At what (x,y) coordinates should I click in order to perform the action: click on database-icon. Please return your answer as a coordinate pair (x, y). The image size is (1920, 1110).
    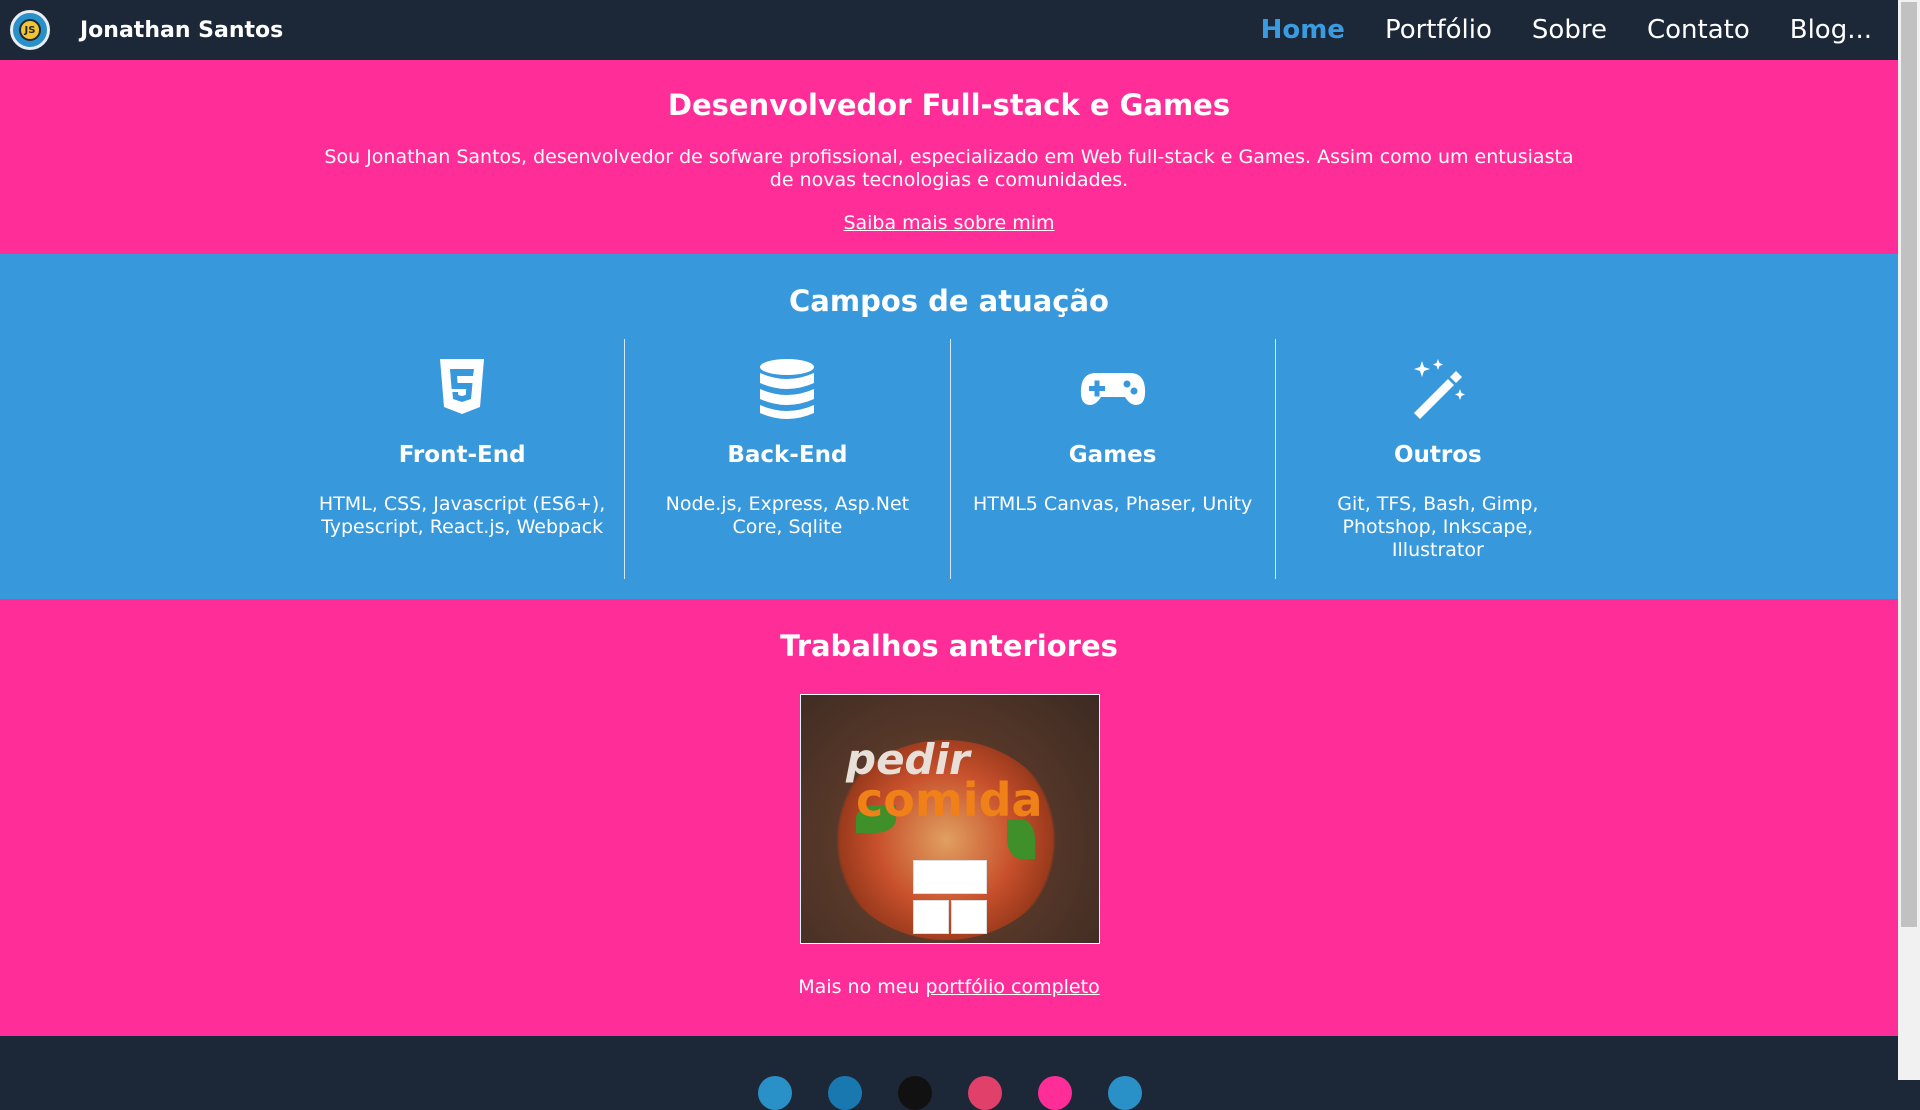
    Looking at the image, I should click on (787, 389).